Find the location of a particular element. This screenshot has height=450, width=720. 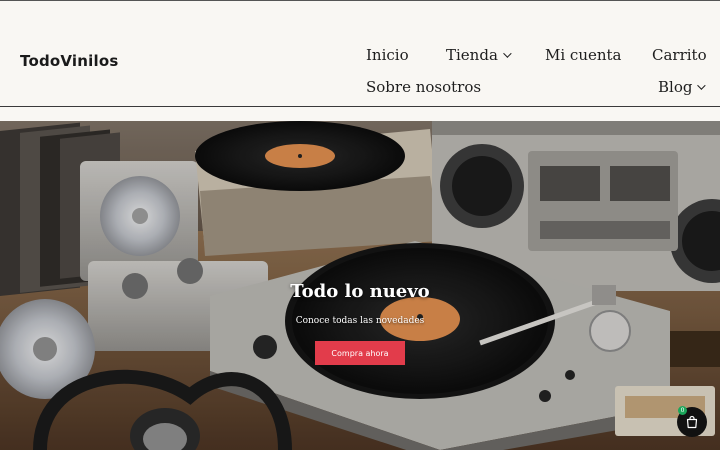

shop-now-button: Compra ahora is located at coordinates (360, 353).